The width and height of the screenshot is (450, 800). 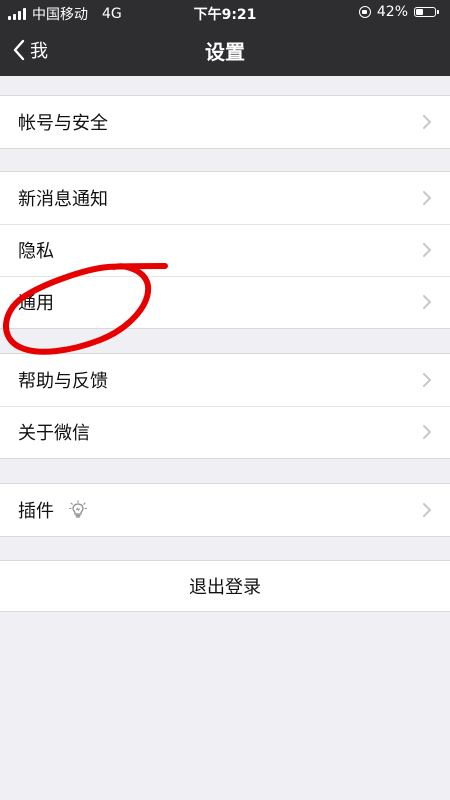 I want to click on rotation-lock-icon, so click(x=364, y=12).